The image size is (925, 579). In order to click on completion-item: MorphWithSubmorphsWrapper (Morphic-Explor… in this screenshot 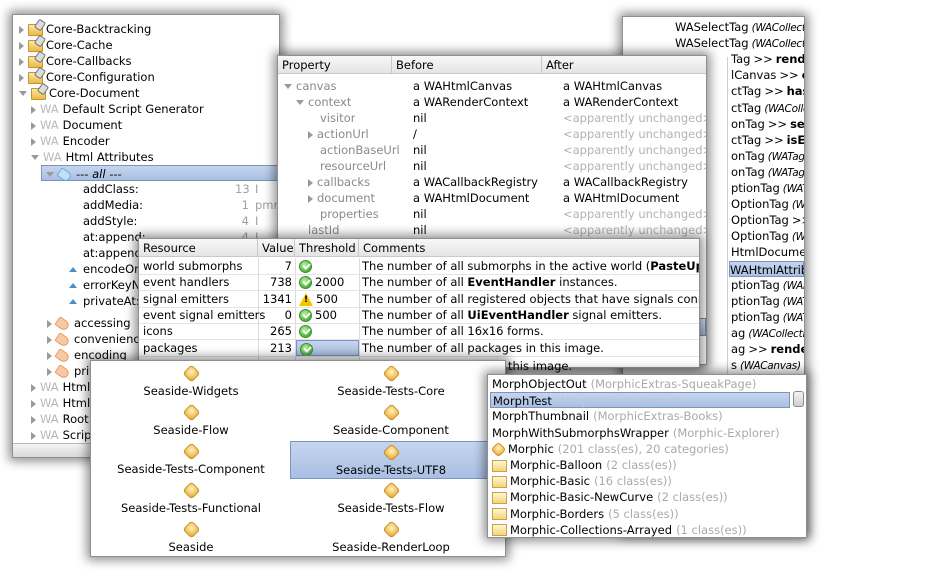, I will do `click(640, 433)`.